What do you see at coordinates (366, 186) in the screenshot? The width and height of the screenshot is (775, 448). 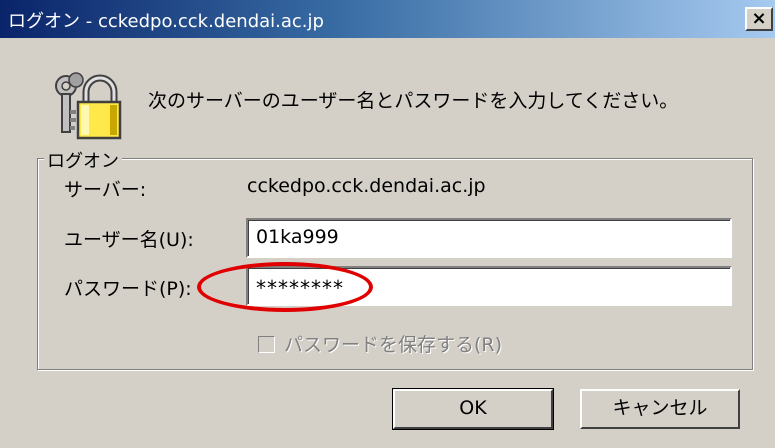 I see `server-value: cckedpo.cck.dendai.ac.jp` at bounding box center [366, 186].